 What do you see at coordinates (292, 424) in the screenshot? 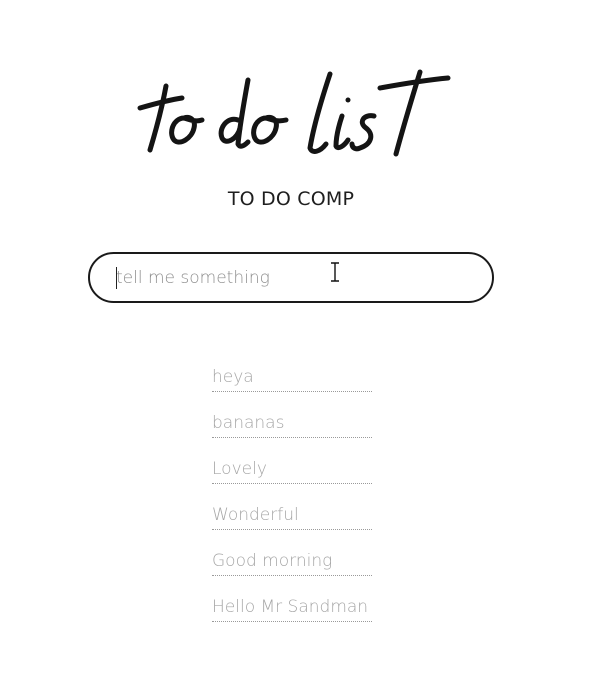
I see `todo-item: bananas` at bounding box center [292, 424].